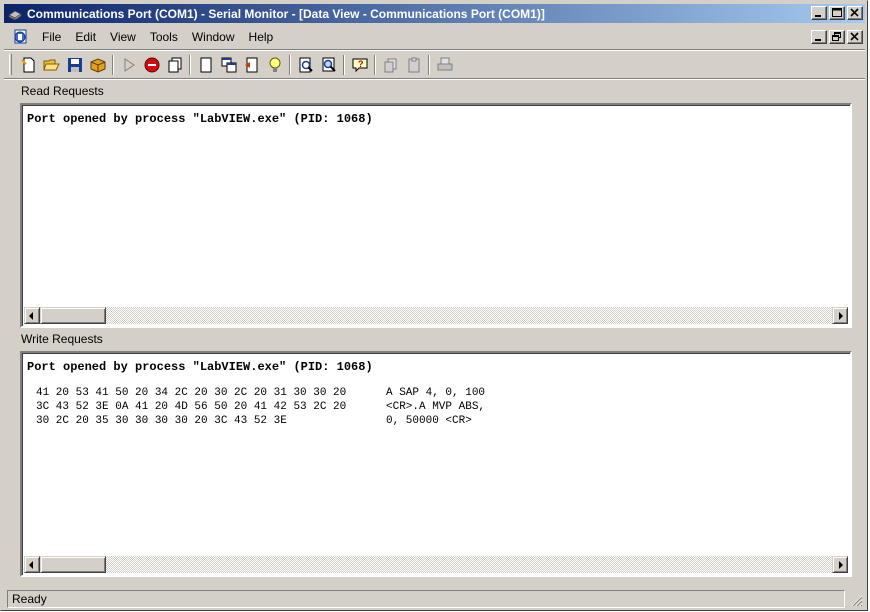 The width and height of the screenshot is (870, 612). I want to click on new-document-icon, so click(27, 64).